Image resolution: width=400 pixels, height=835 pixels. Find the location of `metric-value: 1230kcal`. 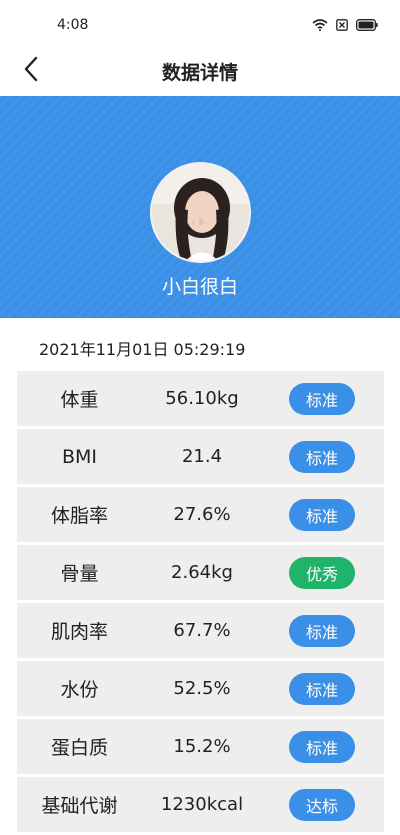

metric-value: 1230kcal is located at coordinates (202, 804).